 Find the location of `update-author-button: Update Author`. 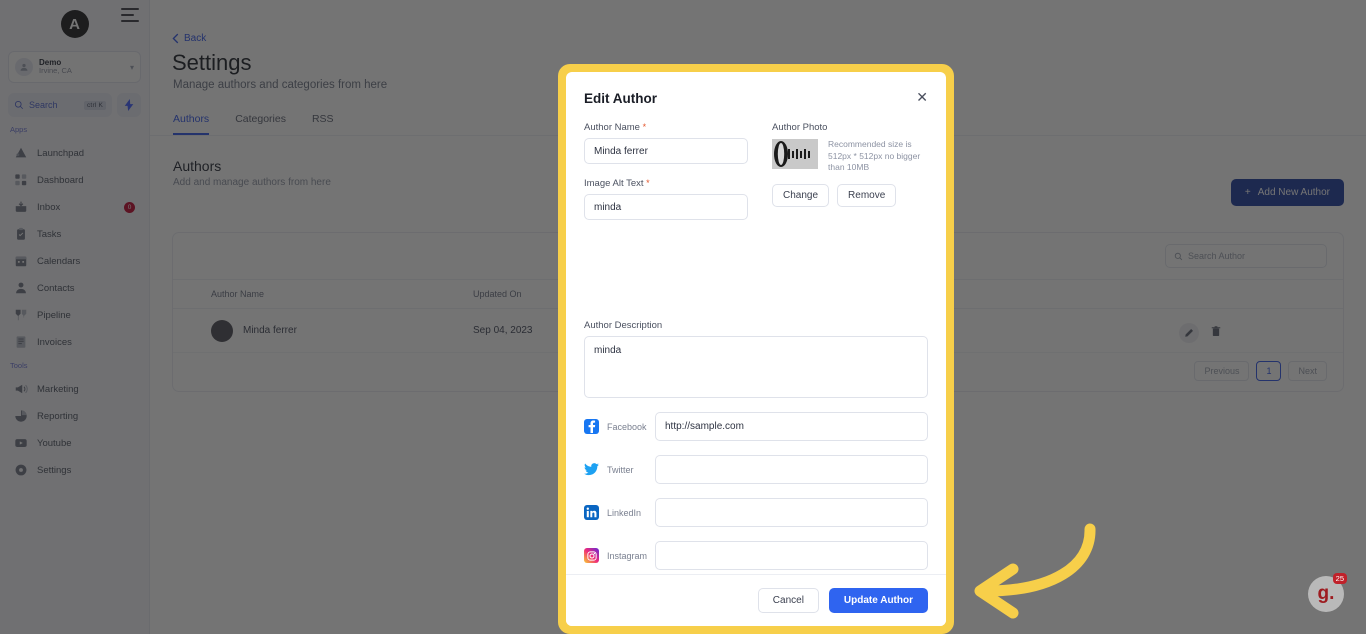

update-author-button: Update Author is located at coordinates (878, 600).